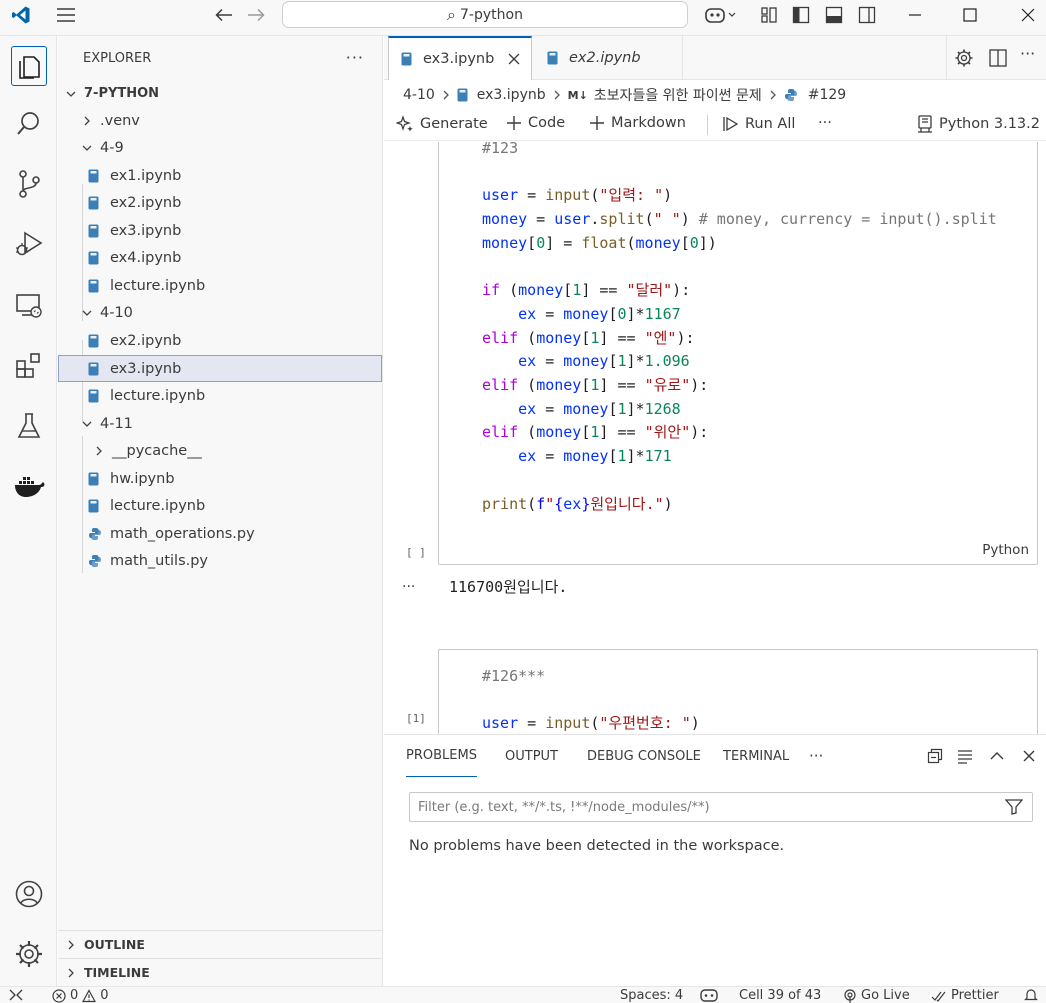  What do you see at coordinates (157, 450) in the screenshot?
I see `tree-item-label: __pycache__` at bounding box center [157, 450].